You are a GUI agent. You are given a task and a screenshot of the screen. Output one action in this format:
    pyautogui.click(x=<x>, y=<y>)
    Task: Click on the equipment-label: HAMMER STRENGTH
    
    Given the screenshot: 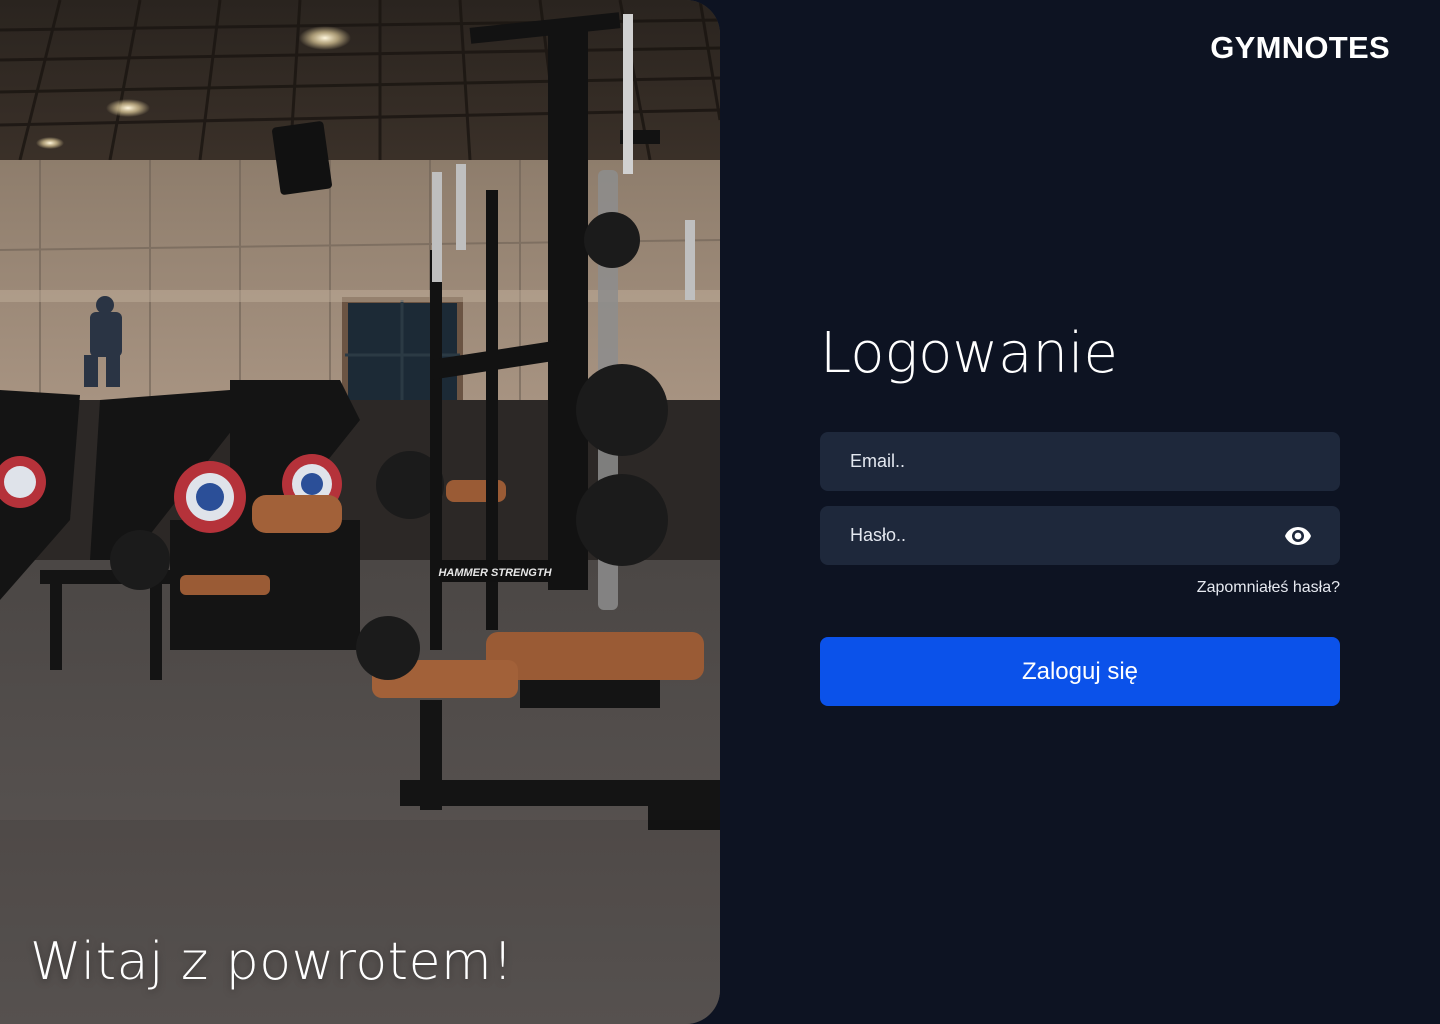 What is the action you would take?
    pyautogui.click(x=495, y=573)
    